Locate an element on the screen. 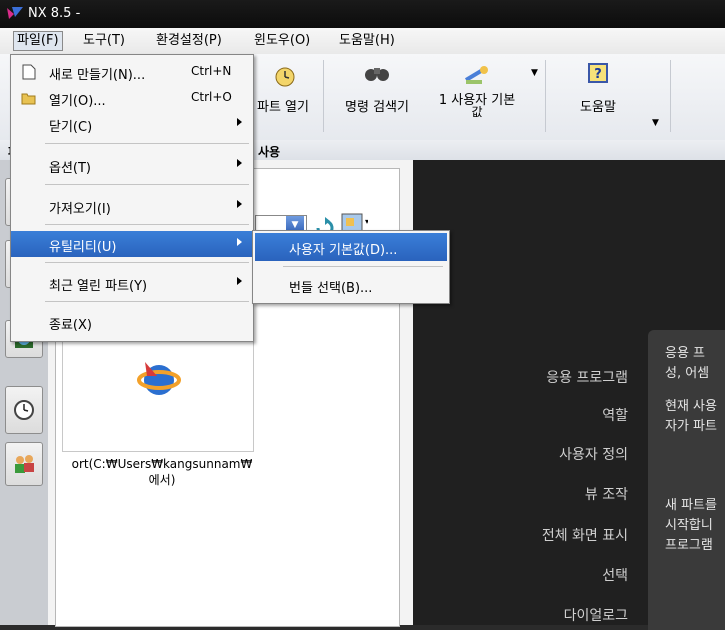  tip-line: 시작합니 is located at coordinates (689, 525).